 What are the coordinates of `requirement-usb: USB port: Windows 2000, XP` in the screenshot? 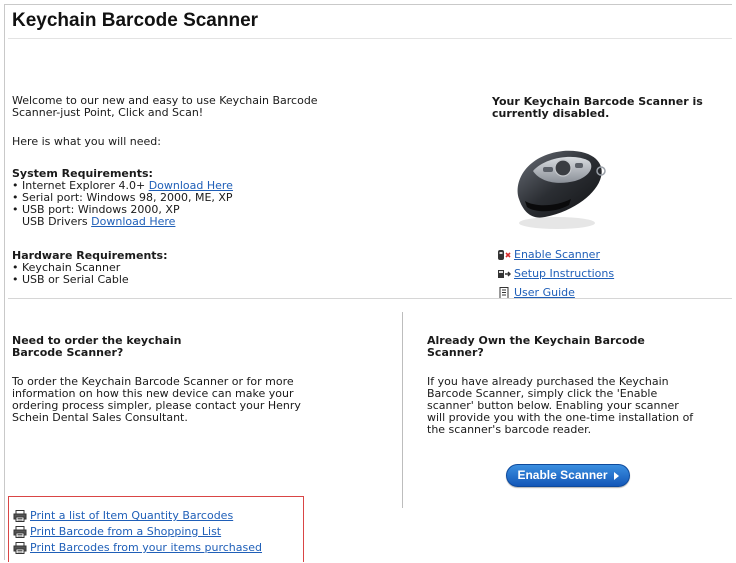 It's located at (122, 210).